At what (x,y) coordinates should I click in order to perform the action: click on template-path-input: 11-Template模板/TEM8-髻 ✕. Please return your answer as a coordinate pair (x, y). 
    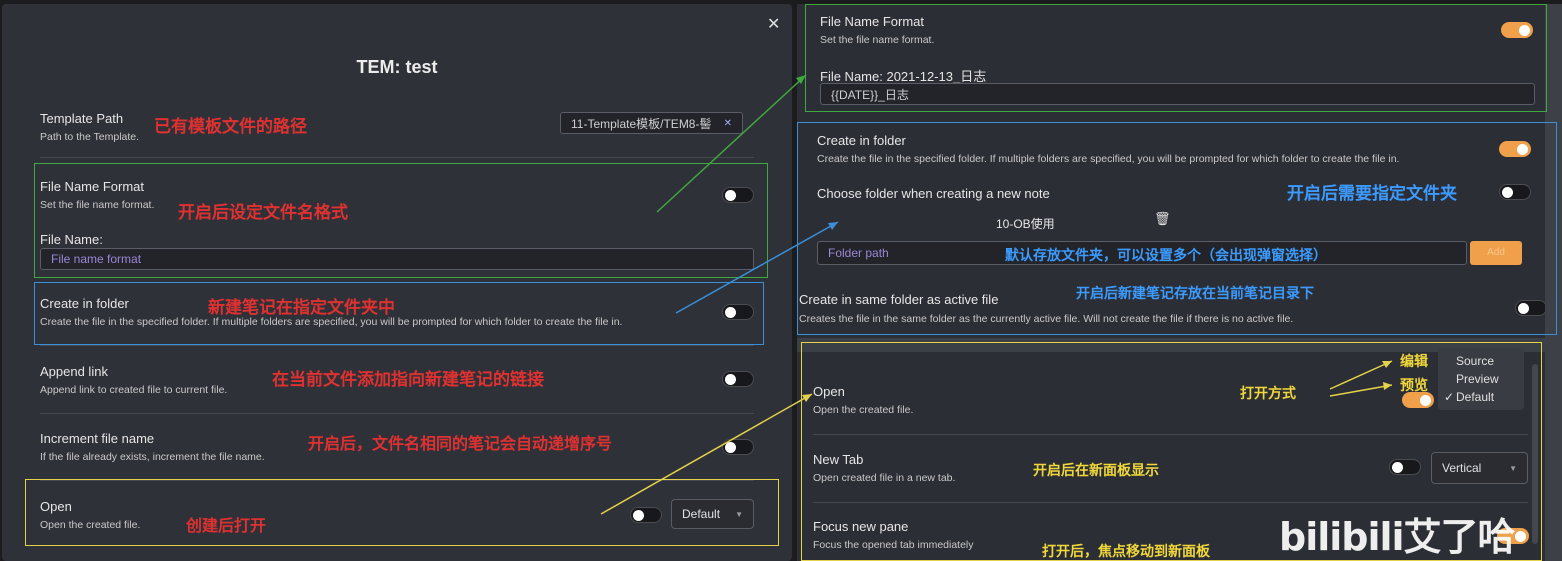
    Looking at the image, I should click on (651, 123).